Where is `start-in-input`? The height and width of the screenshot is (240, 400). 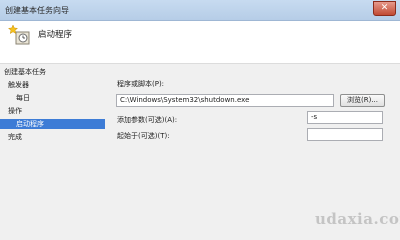 start-in-input is located at coordinates (345, 134).